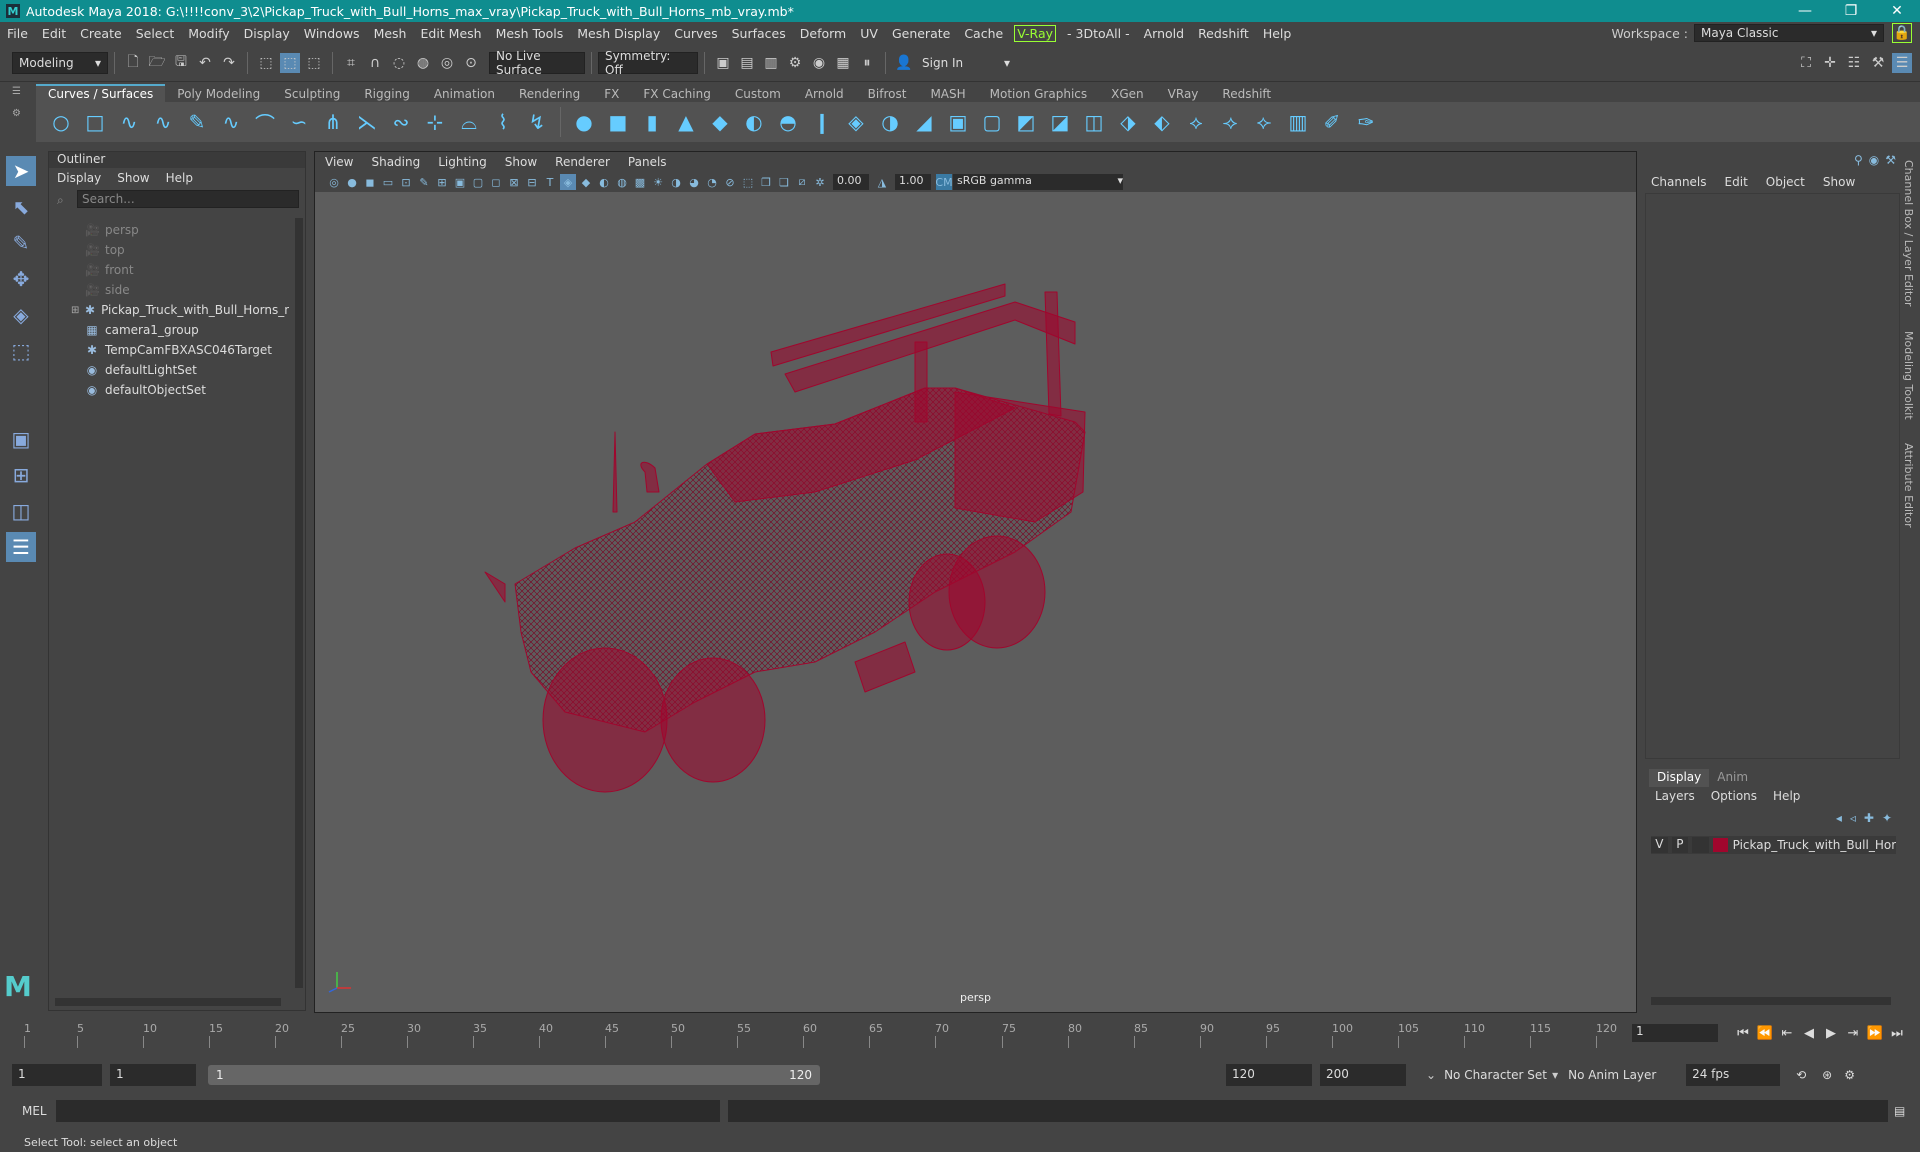  Describe the element at coordinates (133, 63) in the screenshot. I see `new-scene-icon: 🗋` at that location.